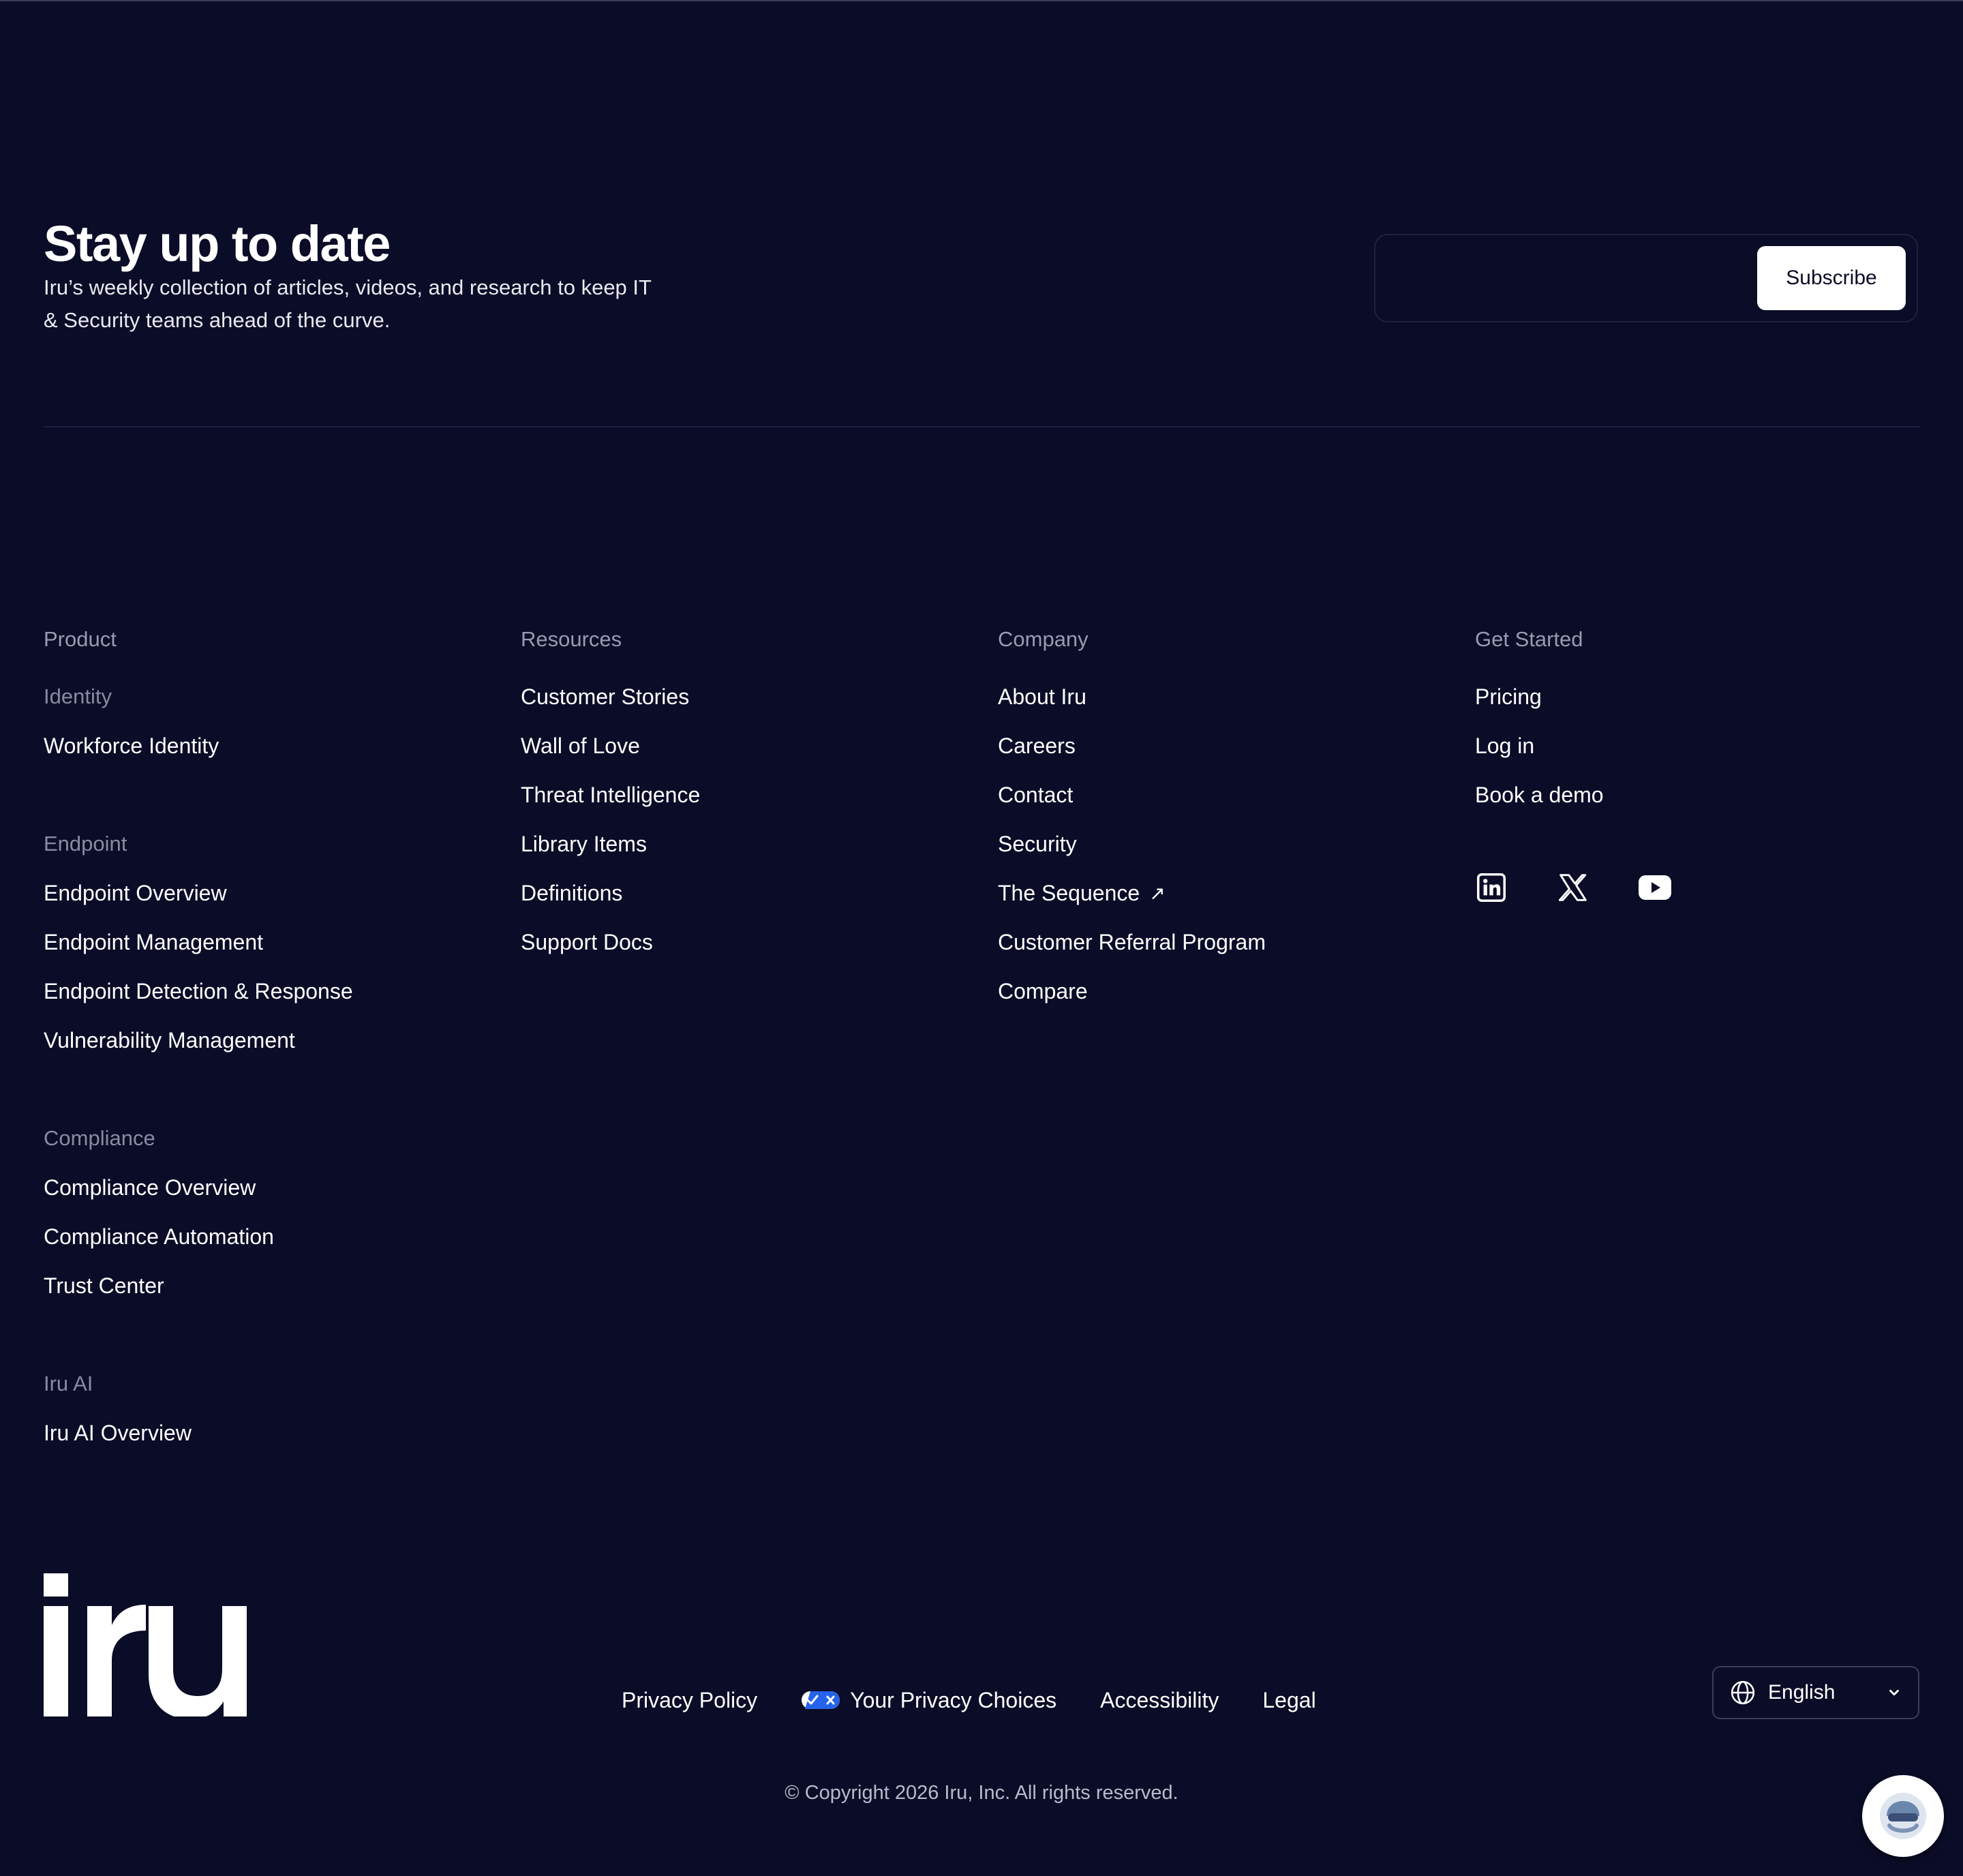  I want to click on footer-link: Definitions, so click(610, 893).